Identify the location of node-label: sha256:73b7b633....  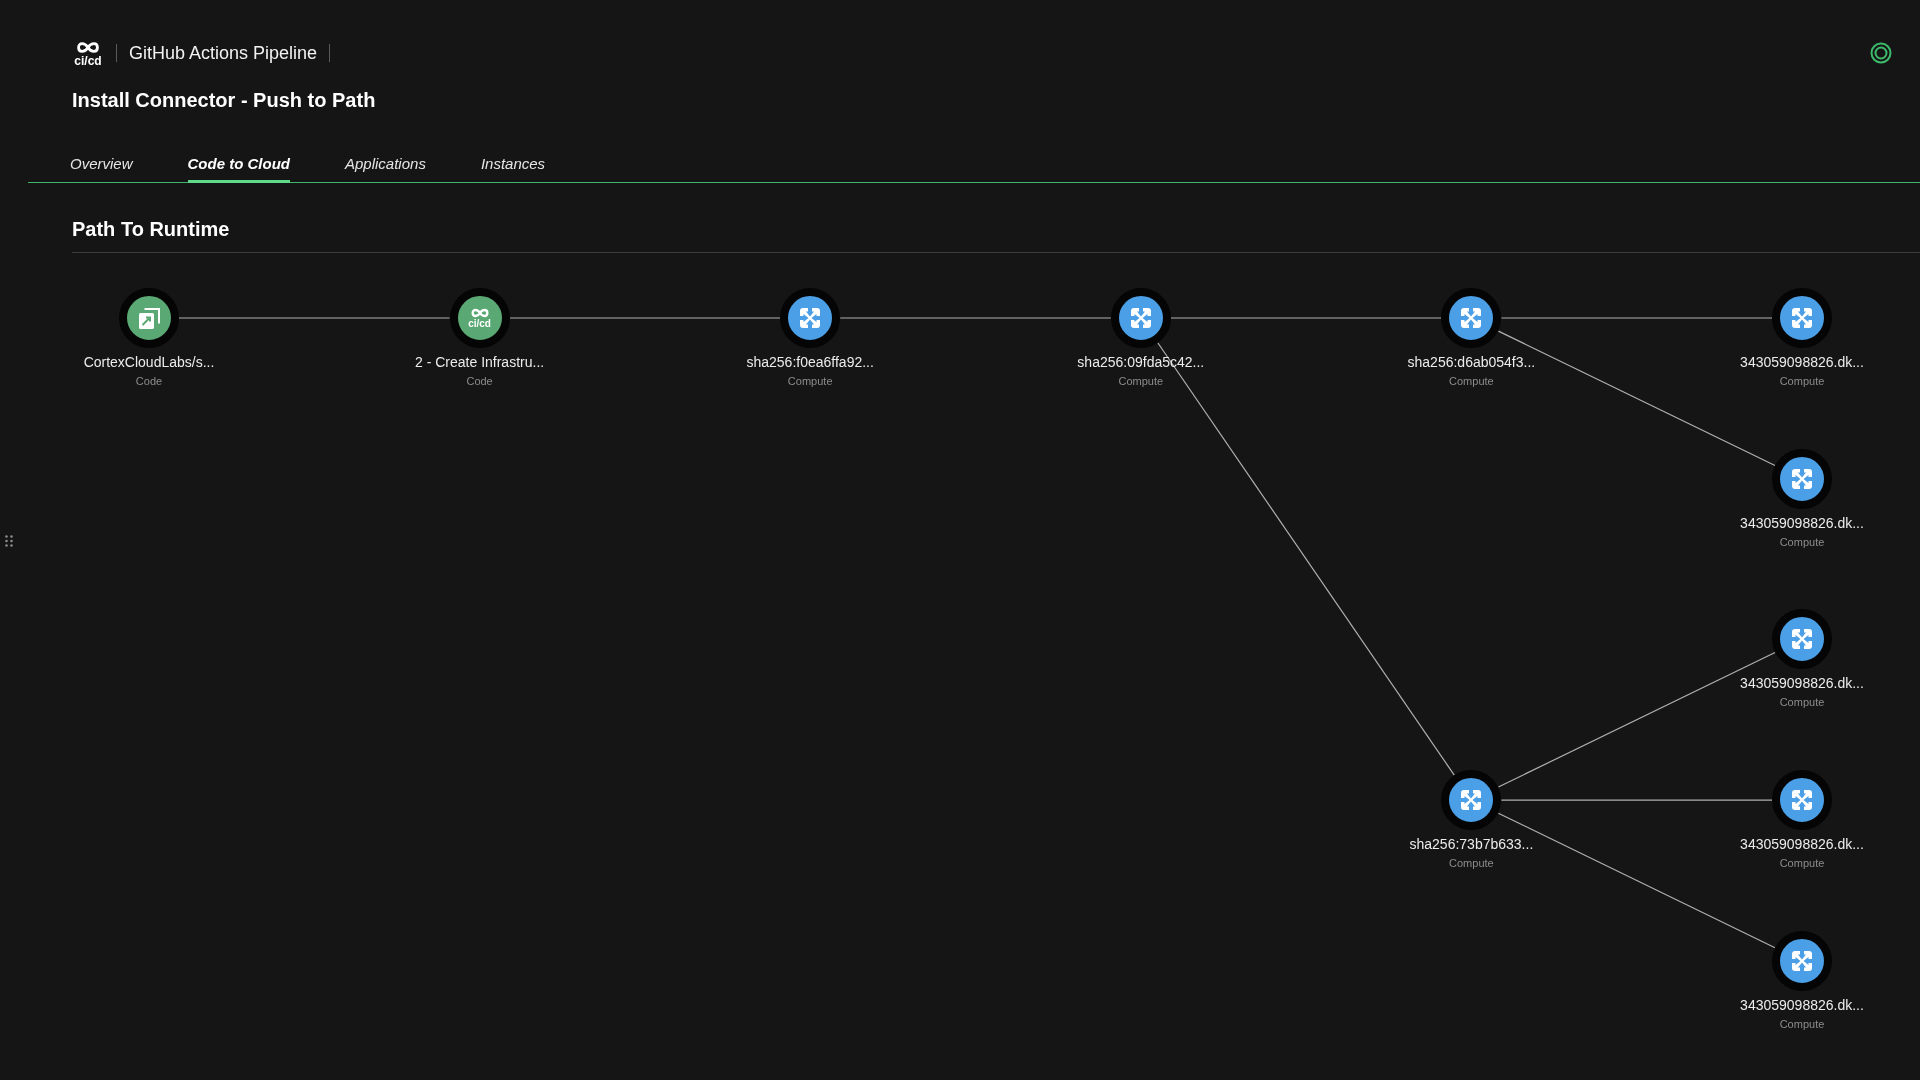
(1471, 844).